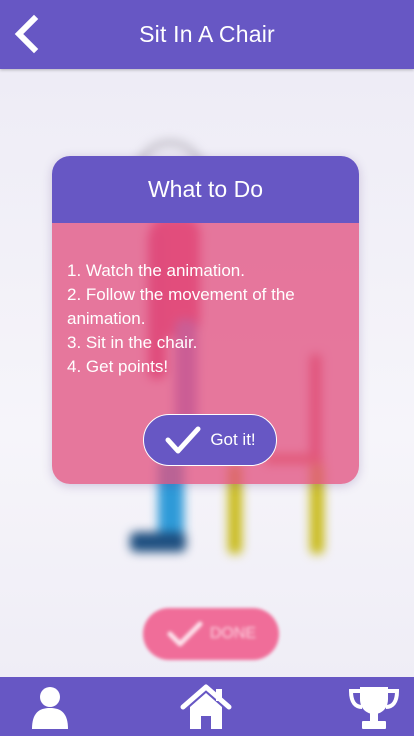 The width and height of the screenshot is (414, 736). Describe the element at coordinates (374, 707) in the screenshot. I see `trophy-icon` at that location.